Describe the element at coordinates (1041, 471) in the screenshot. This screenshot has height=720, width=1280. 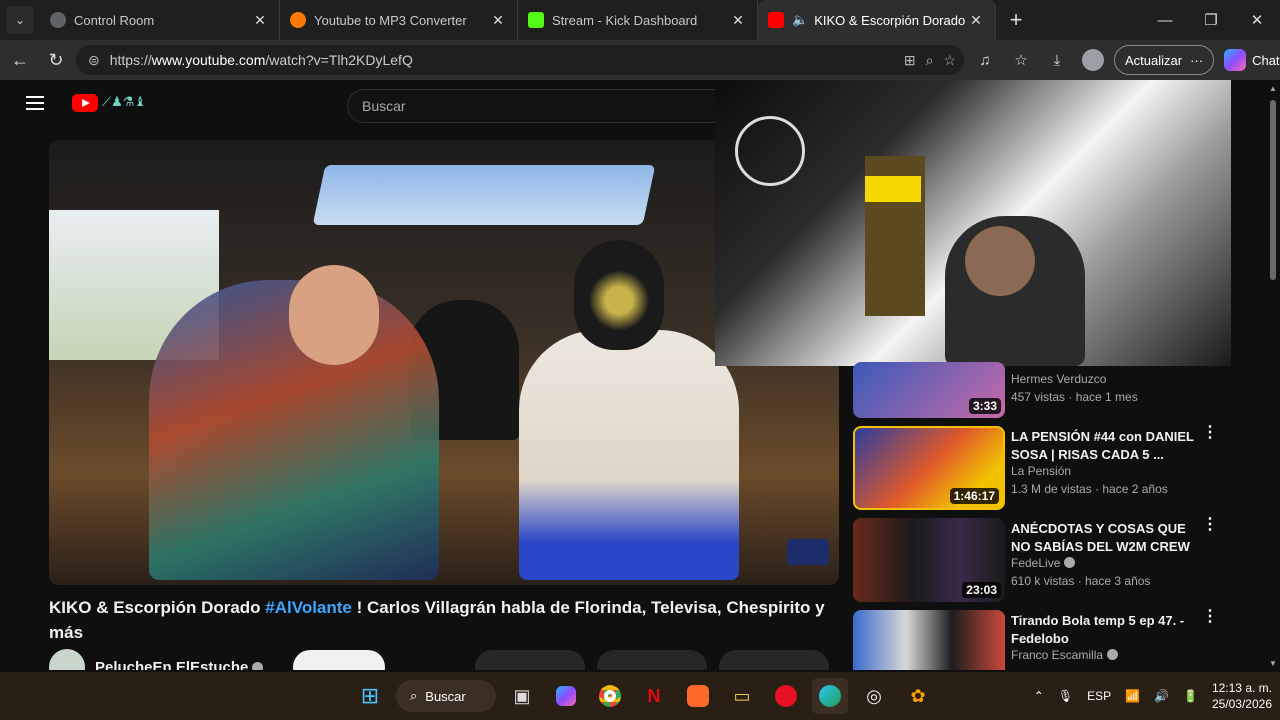
I see `channel-name: La Pensión` at that location.